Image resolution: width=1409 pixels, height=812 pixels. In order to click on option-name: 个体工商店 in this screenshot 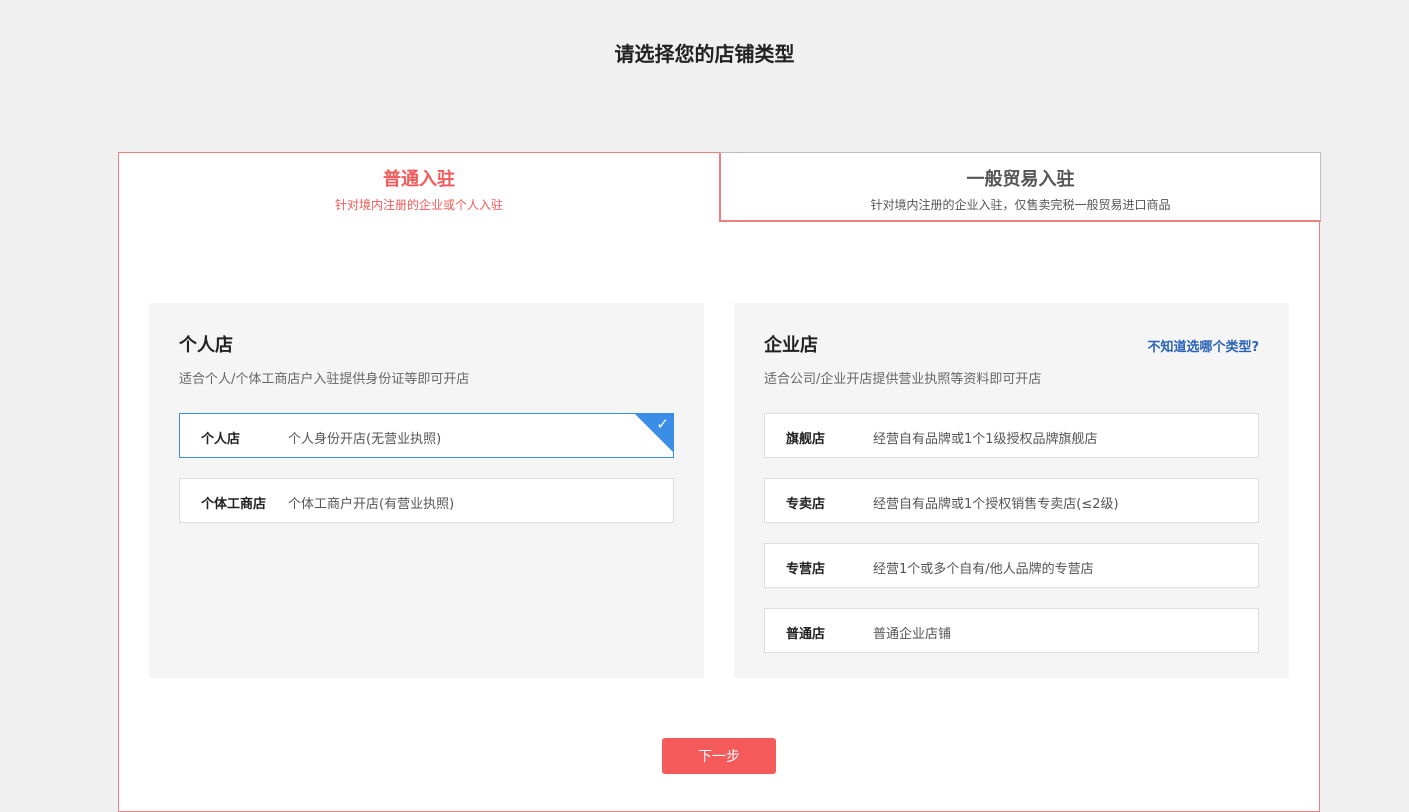, I will do `click(233, 502)`.